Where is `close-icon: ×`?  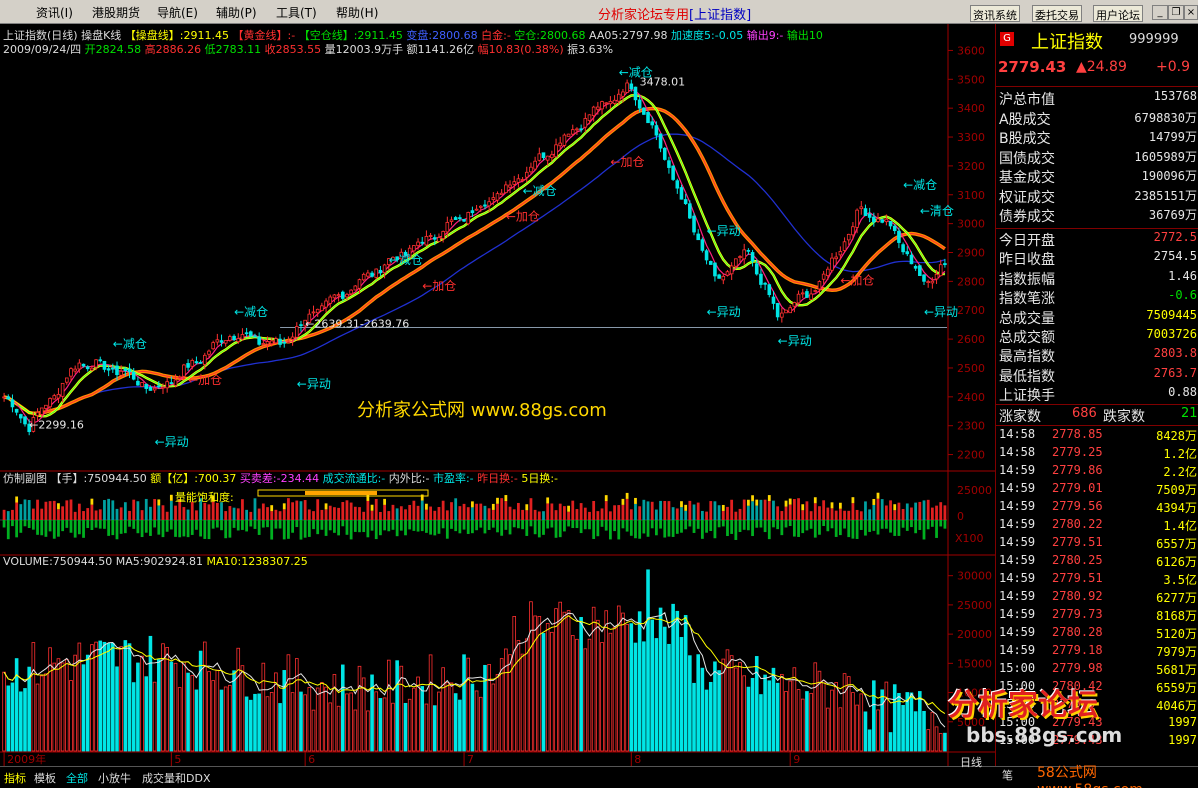
close-icon: × is located at coordinates (1191, 12).